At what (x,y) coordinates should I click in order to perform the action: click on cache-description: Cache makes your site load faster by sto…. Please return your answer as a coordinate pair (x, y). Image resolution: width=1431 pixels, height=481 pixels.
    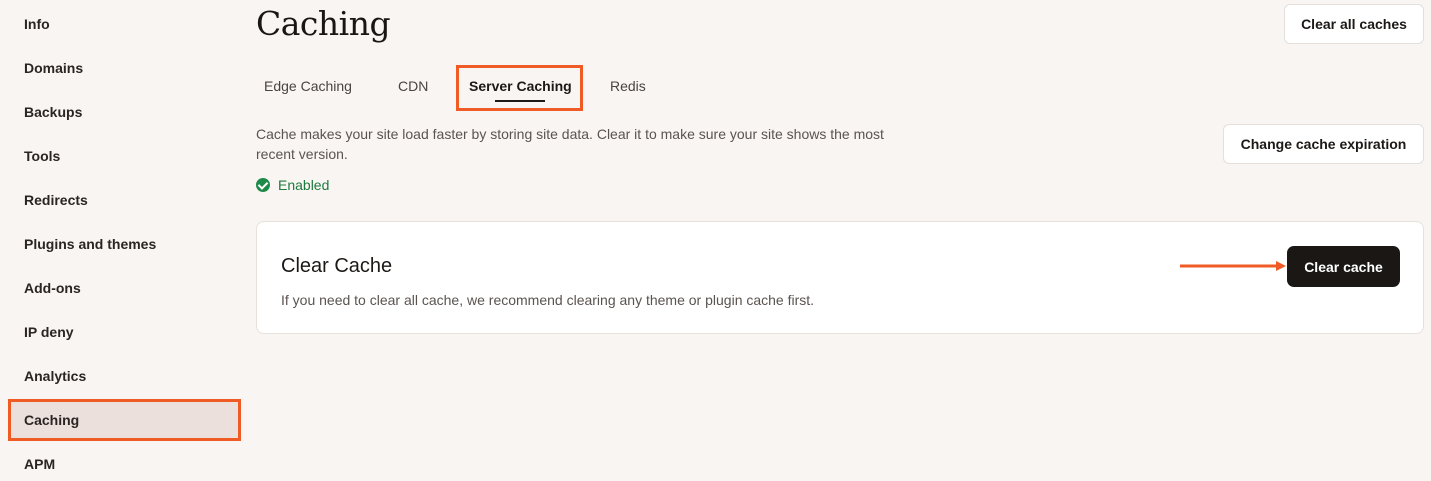
    Looking at the image, I should click on (570, 144).